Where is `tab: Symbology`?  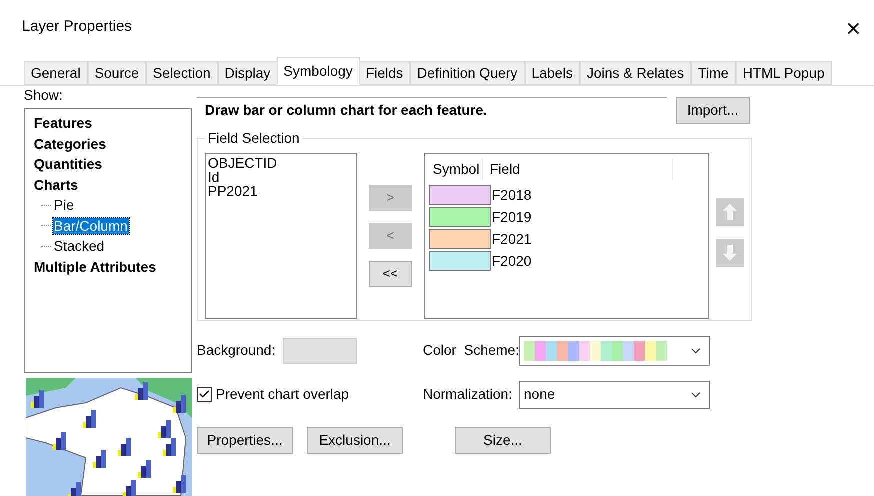
tab: Symbology is located at coordinates (318, 71).